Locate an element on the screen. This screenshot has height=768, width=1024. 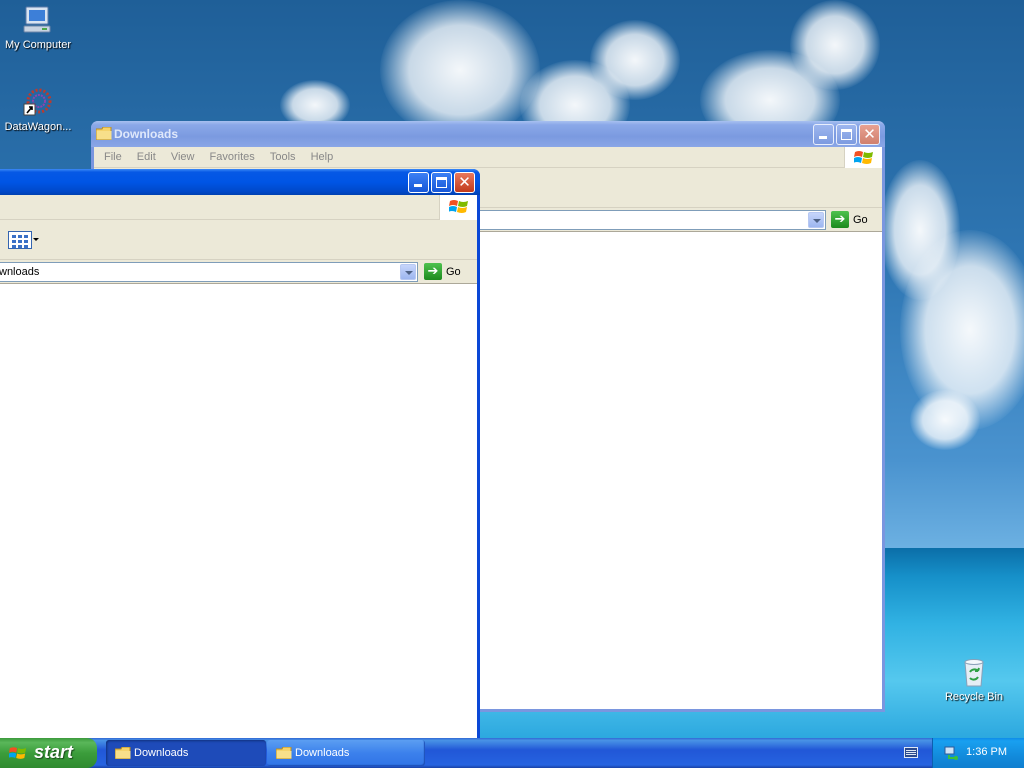
views-button is located at coordinates (22, 240).